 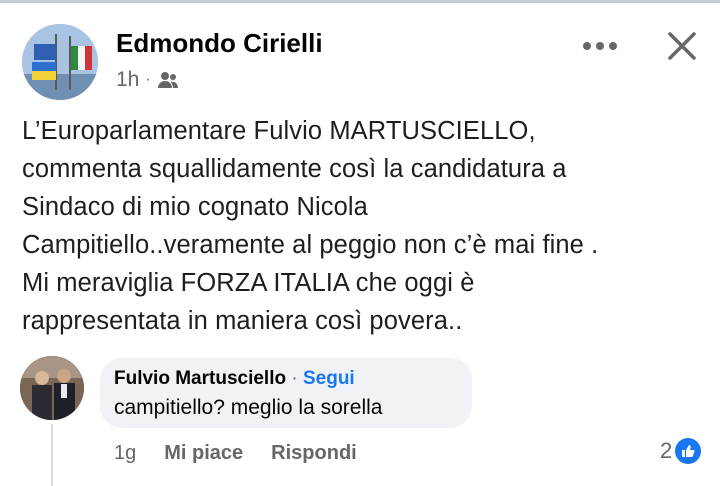 I want to click on comment-time: 1g, so click(x=125, y=453).